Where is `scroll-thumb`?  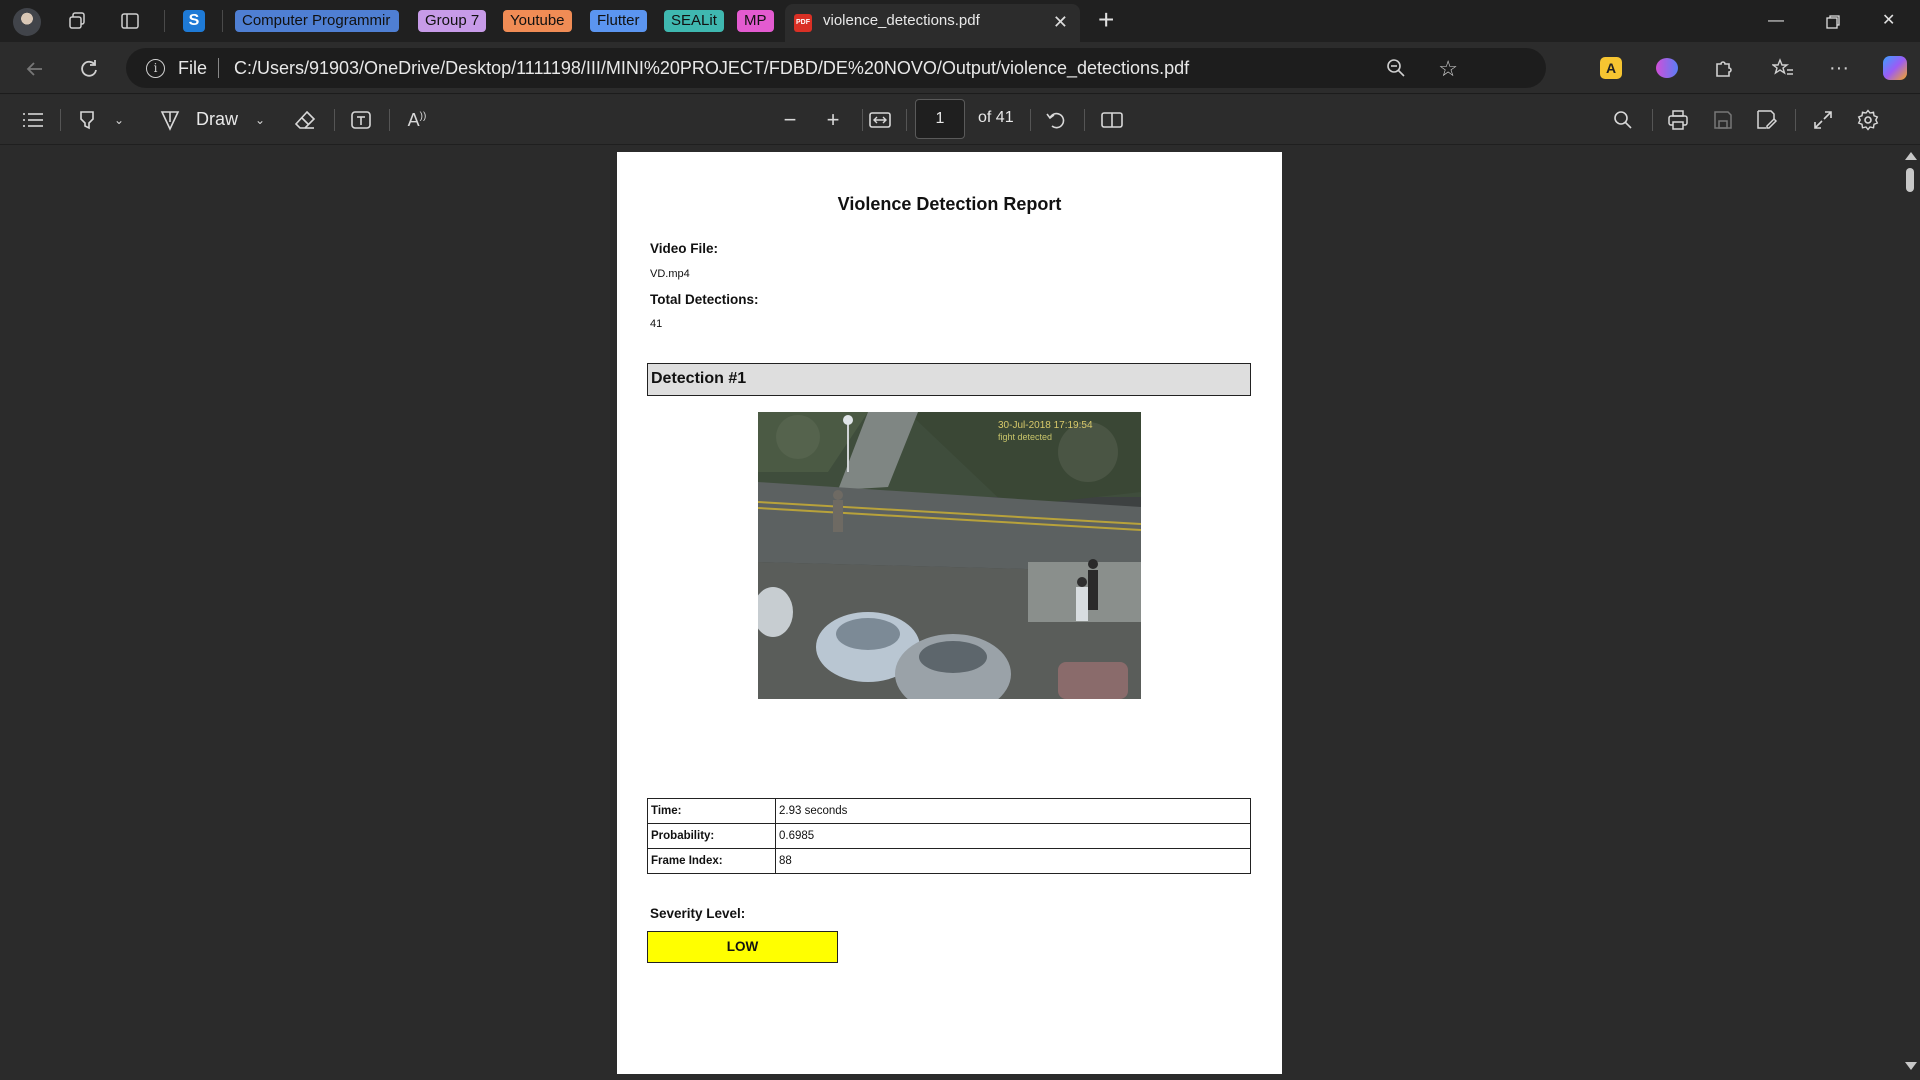
scroll-thumb is located at coordinates (1910, 180).